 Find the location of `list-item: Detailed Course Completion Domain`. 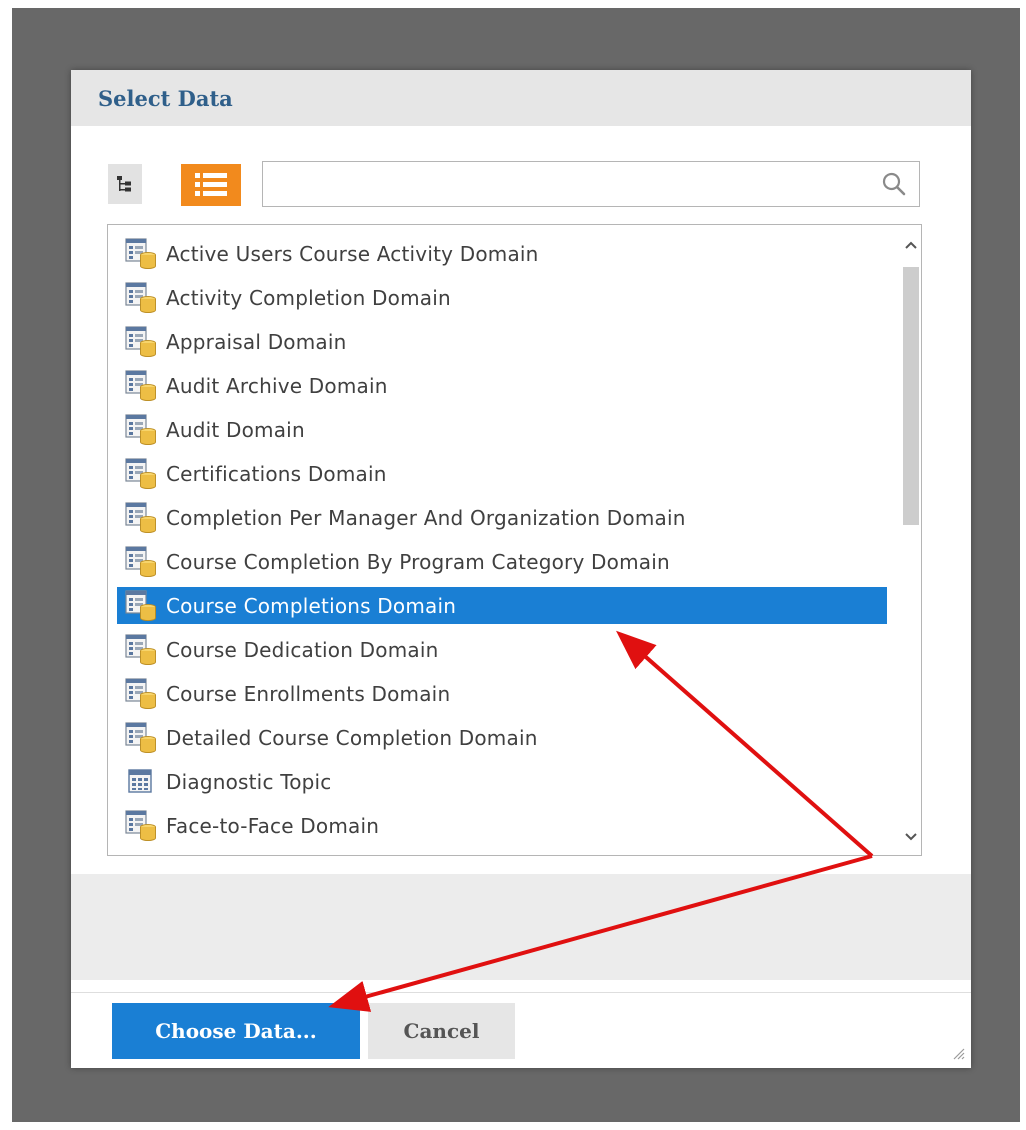

list-item: Detailed Course Completion Domain is located at coordinates (502, 737).